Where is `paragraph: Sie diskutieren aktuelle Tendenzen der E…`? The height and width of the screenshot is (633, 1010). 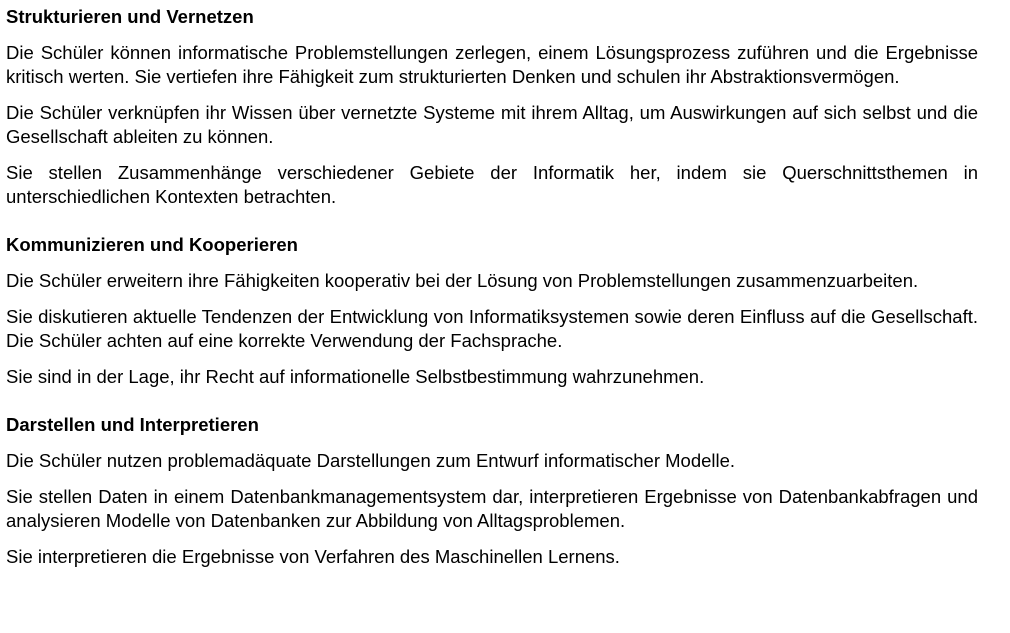
paragraph: Sie diskutieren aktuelle Tendenzen der E… is located at coordinates (492, 328).